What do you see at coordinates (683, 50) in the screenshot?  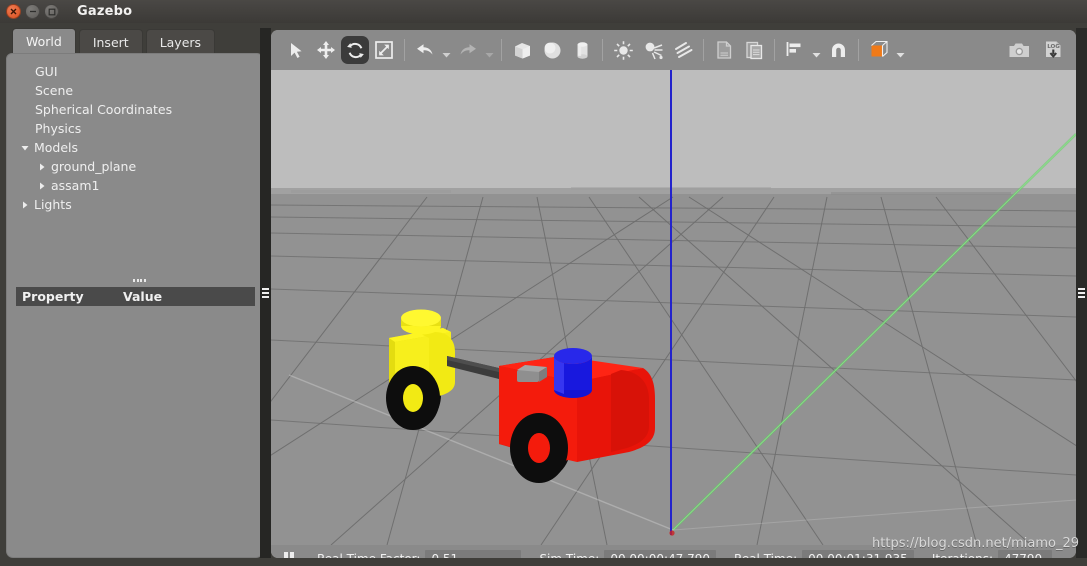 I see `directional-light-icon` at bounding box center [683, 50].